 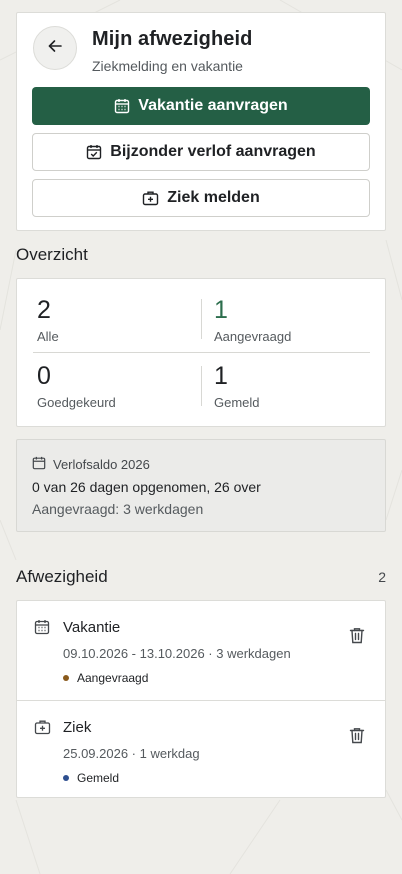 What do you see at coordinates (77, 727) in the screenshot?
I see `absence-title: Ziek` at bounding box center [77, 727].